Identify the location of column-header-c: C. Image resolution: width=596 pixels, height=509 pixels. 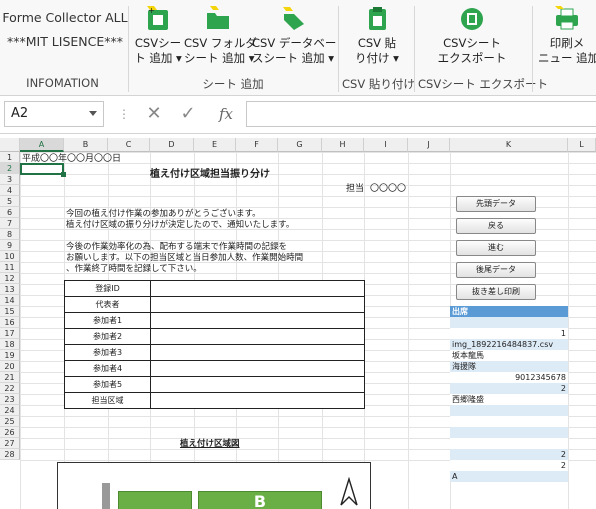
(129, 145).